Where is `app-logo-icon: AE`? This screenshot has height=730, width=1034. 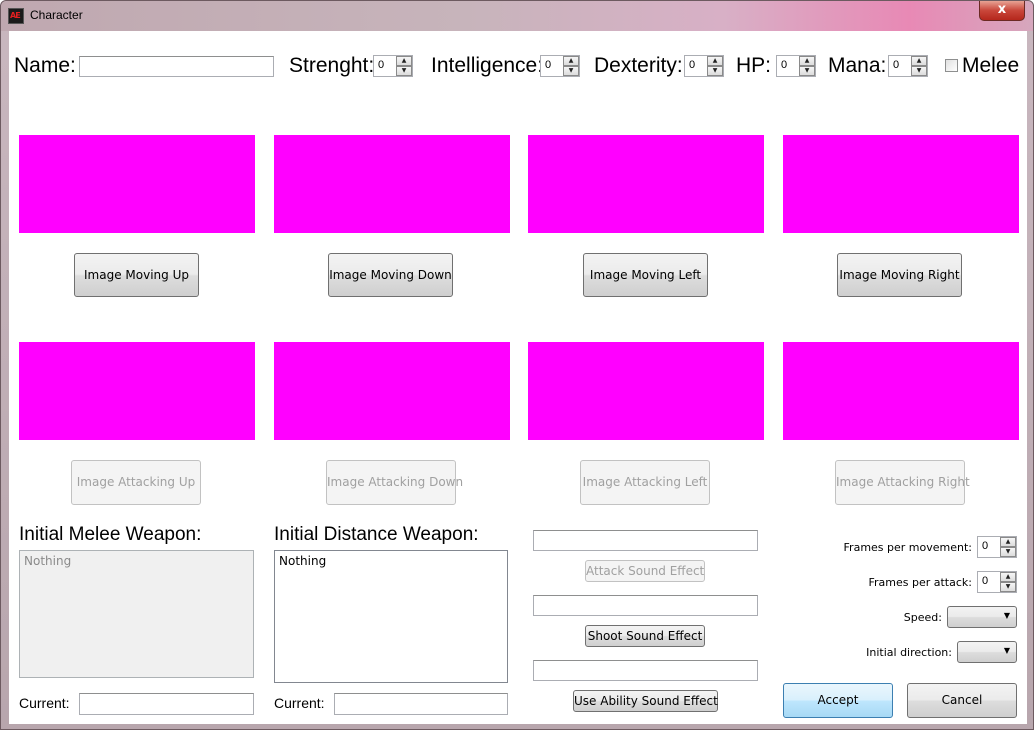 app-logo-icon: AE is located at coordinates (16, 16).